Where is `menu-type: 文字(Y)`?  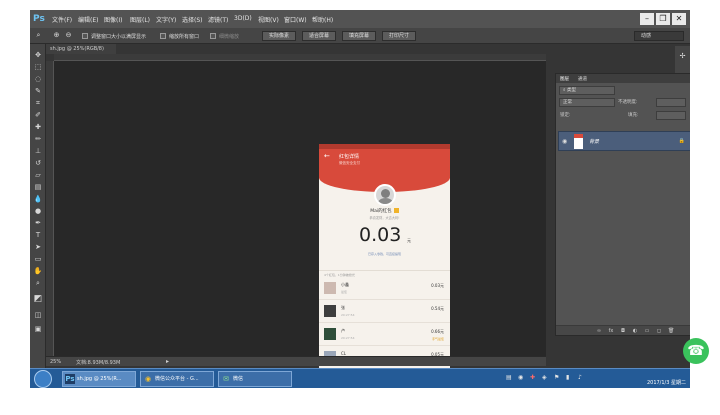 menu-type: 文字(Y) is located at coordinates (166, 19).